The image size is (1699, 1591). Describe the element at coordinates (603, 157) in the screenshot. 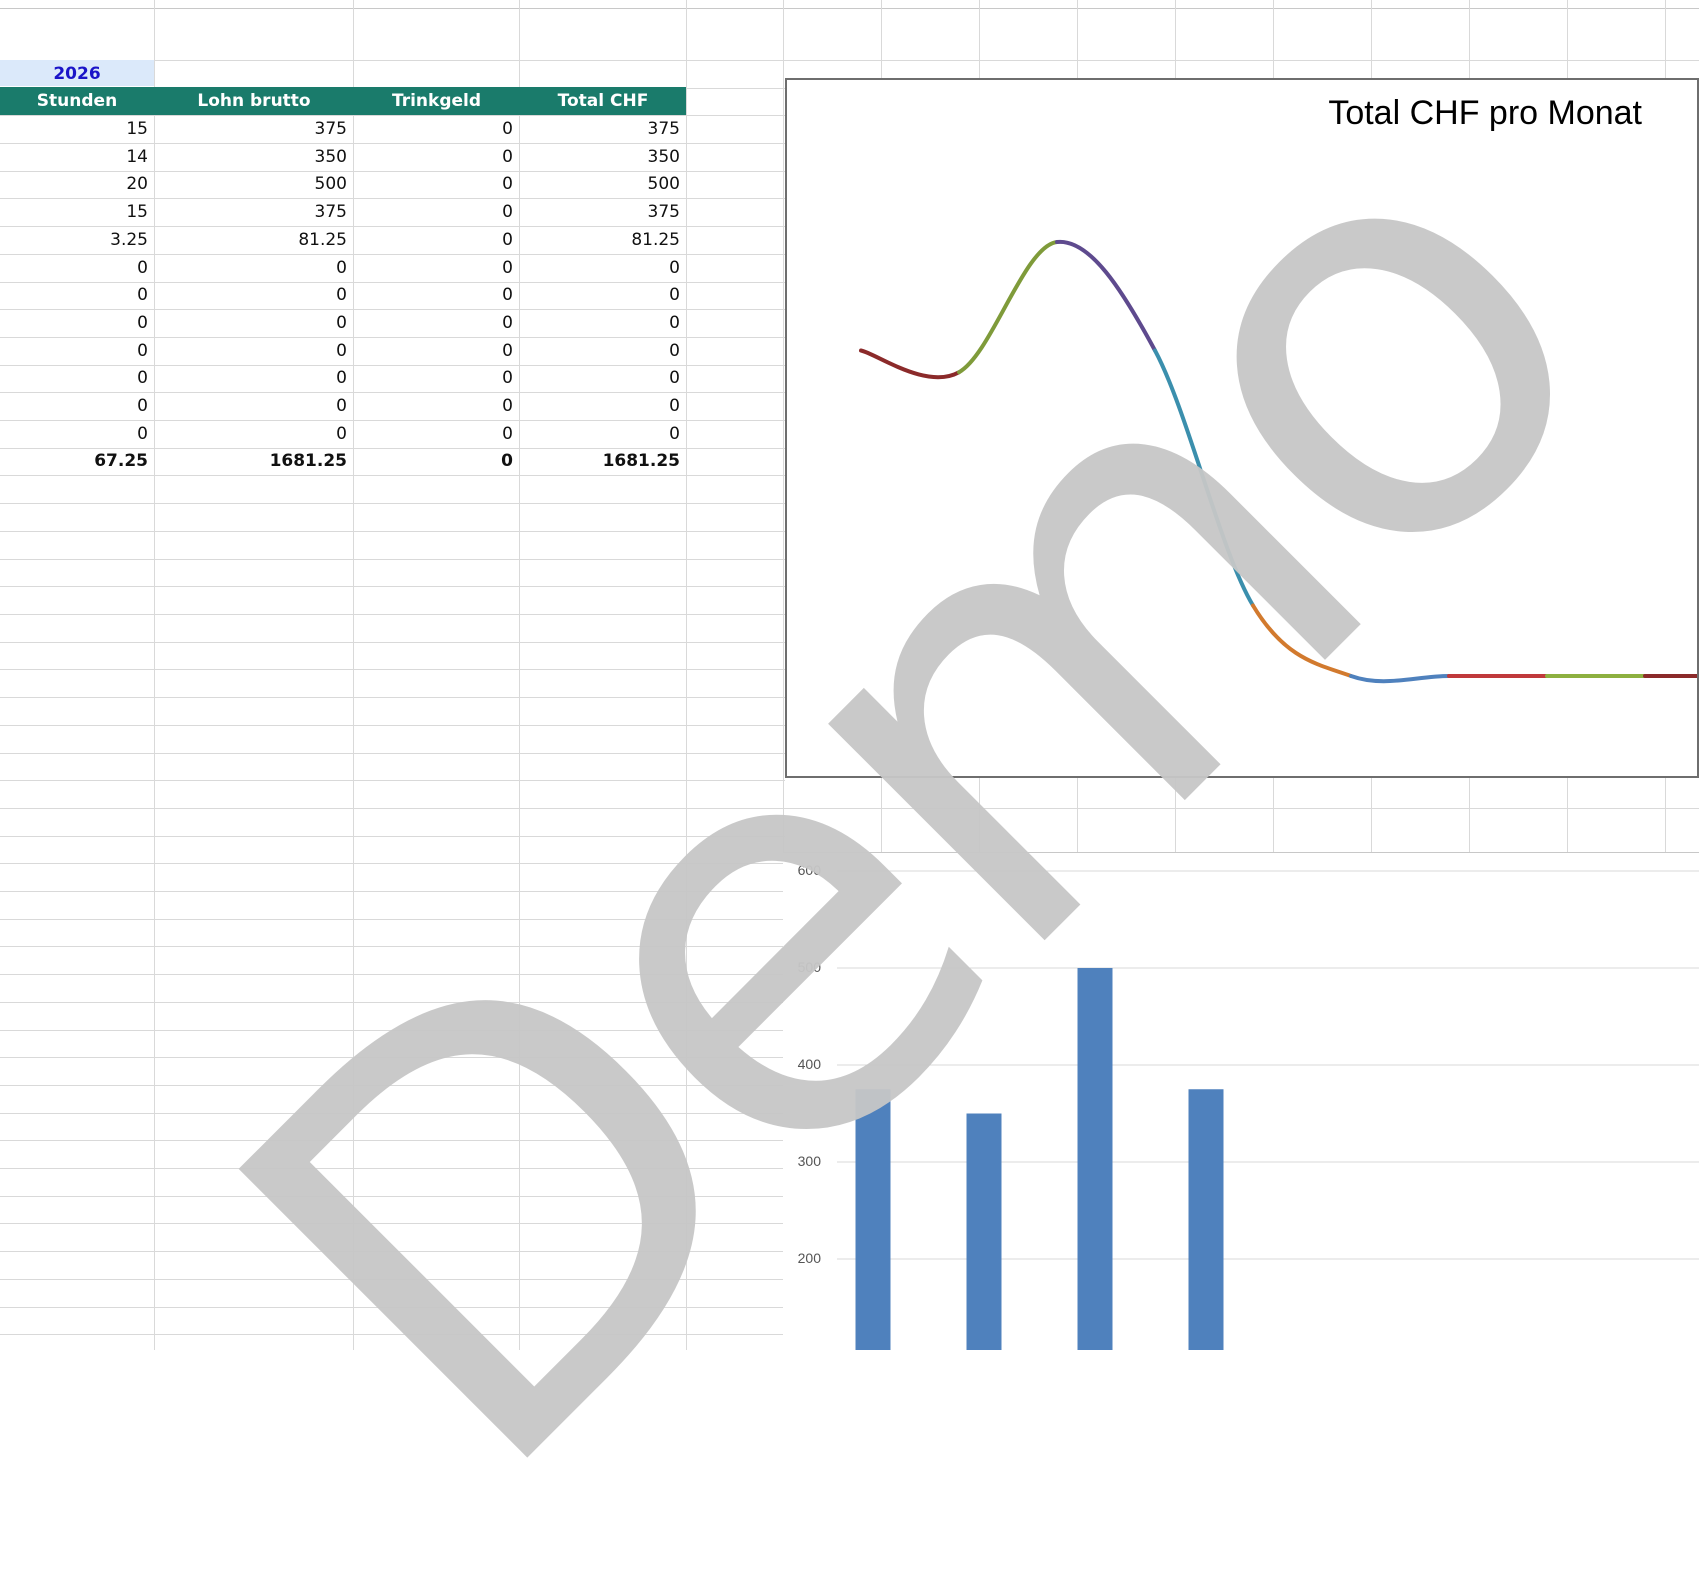

I see `cell-total-chf: 350` at that location.